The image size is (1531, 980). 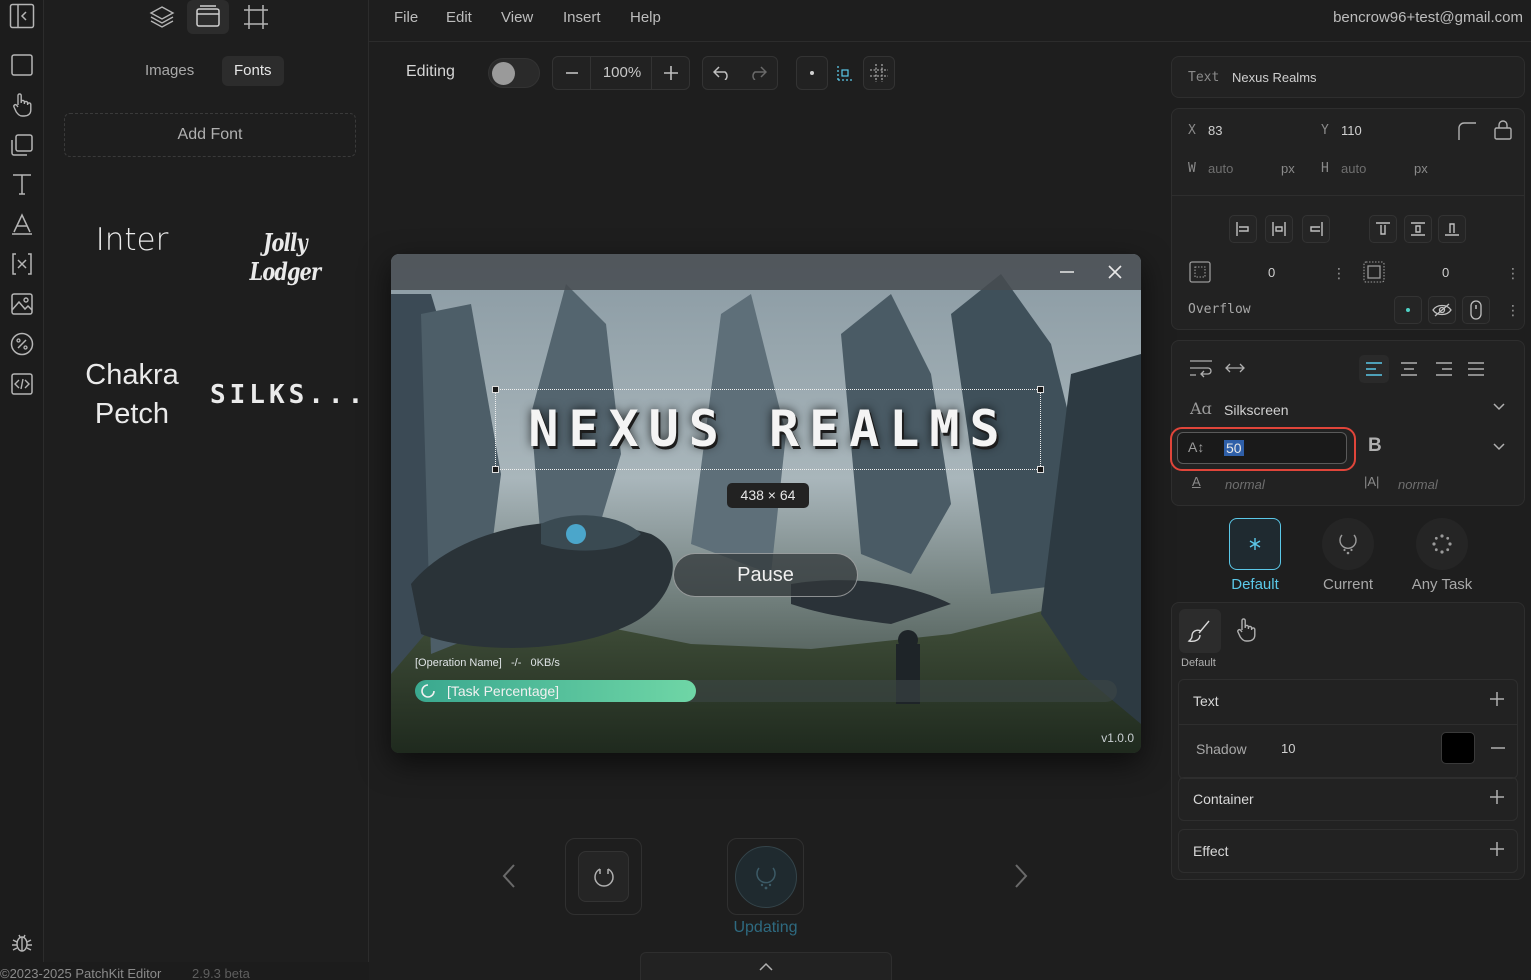 What do you see at coordinates (845, 73) in the screenshot?
I see `snap-guides-icon` at bounding box center [845, 73].